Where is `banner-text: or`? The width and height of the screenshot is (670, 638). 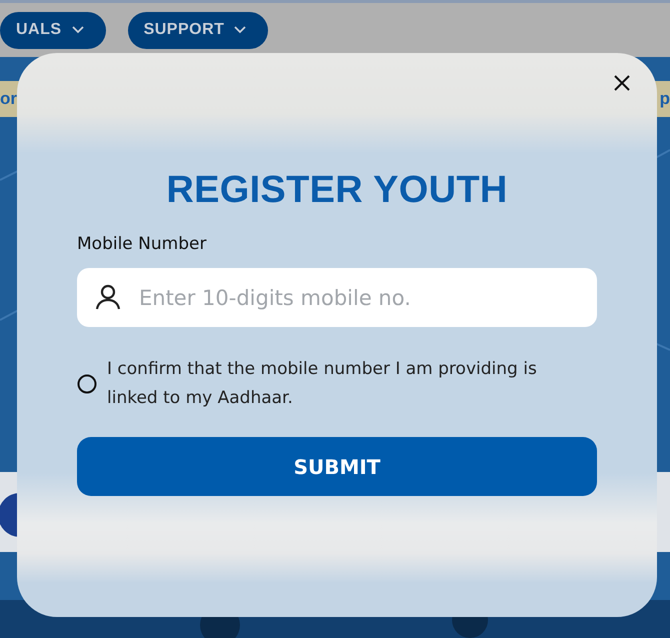 banner-text: or is located at coordinates (8, 99).